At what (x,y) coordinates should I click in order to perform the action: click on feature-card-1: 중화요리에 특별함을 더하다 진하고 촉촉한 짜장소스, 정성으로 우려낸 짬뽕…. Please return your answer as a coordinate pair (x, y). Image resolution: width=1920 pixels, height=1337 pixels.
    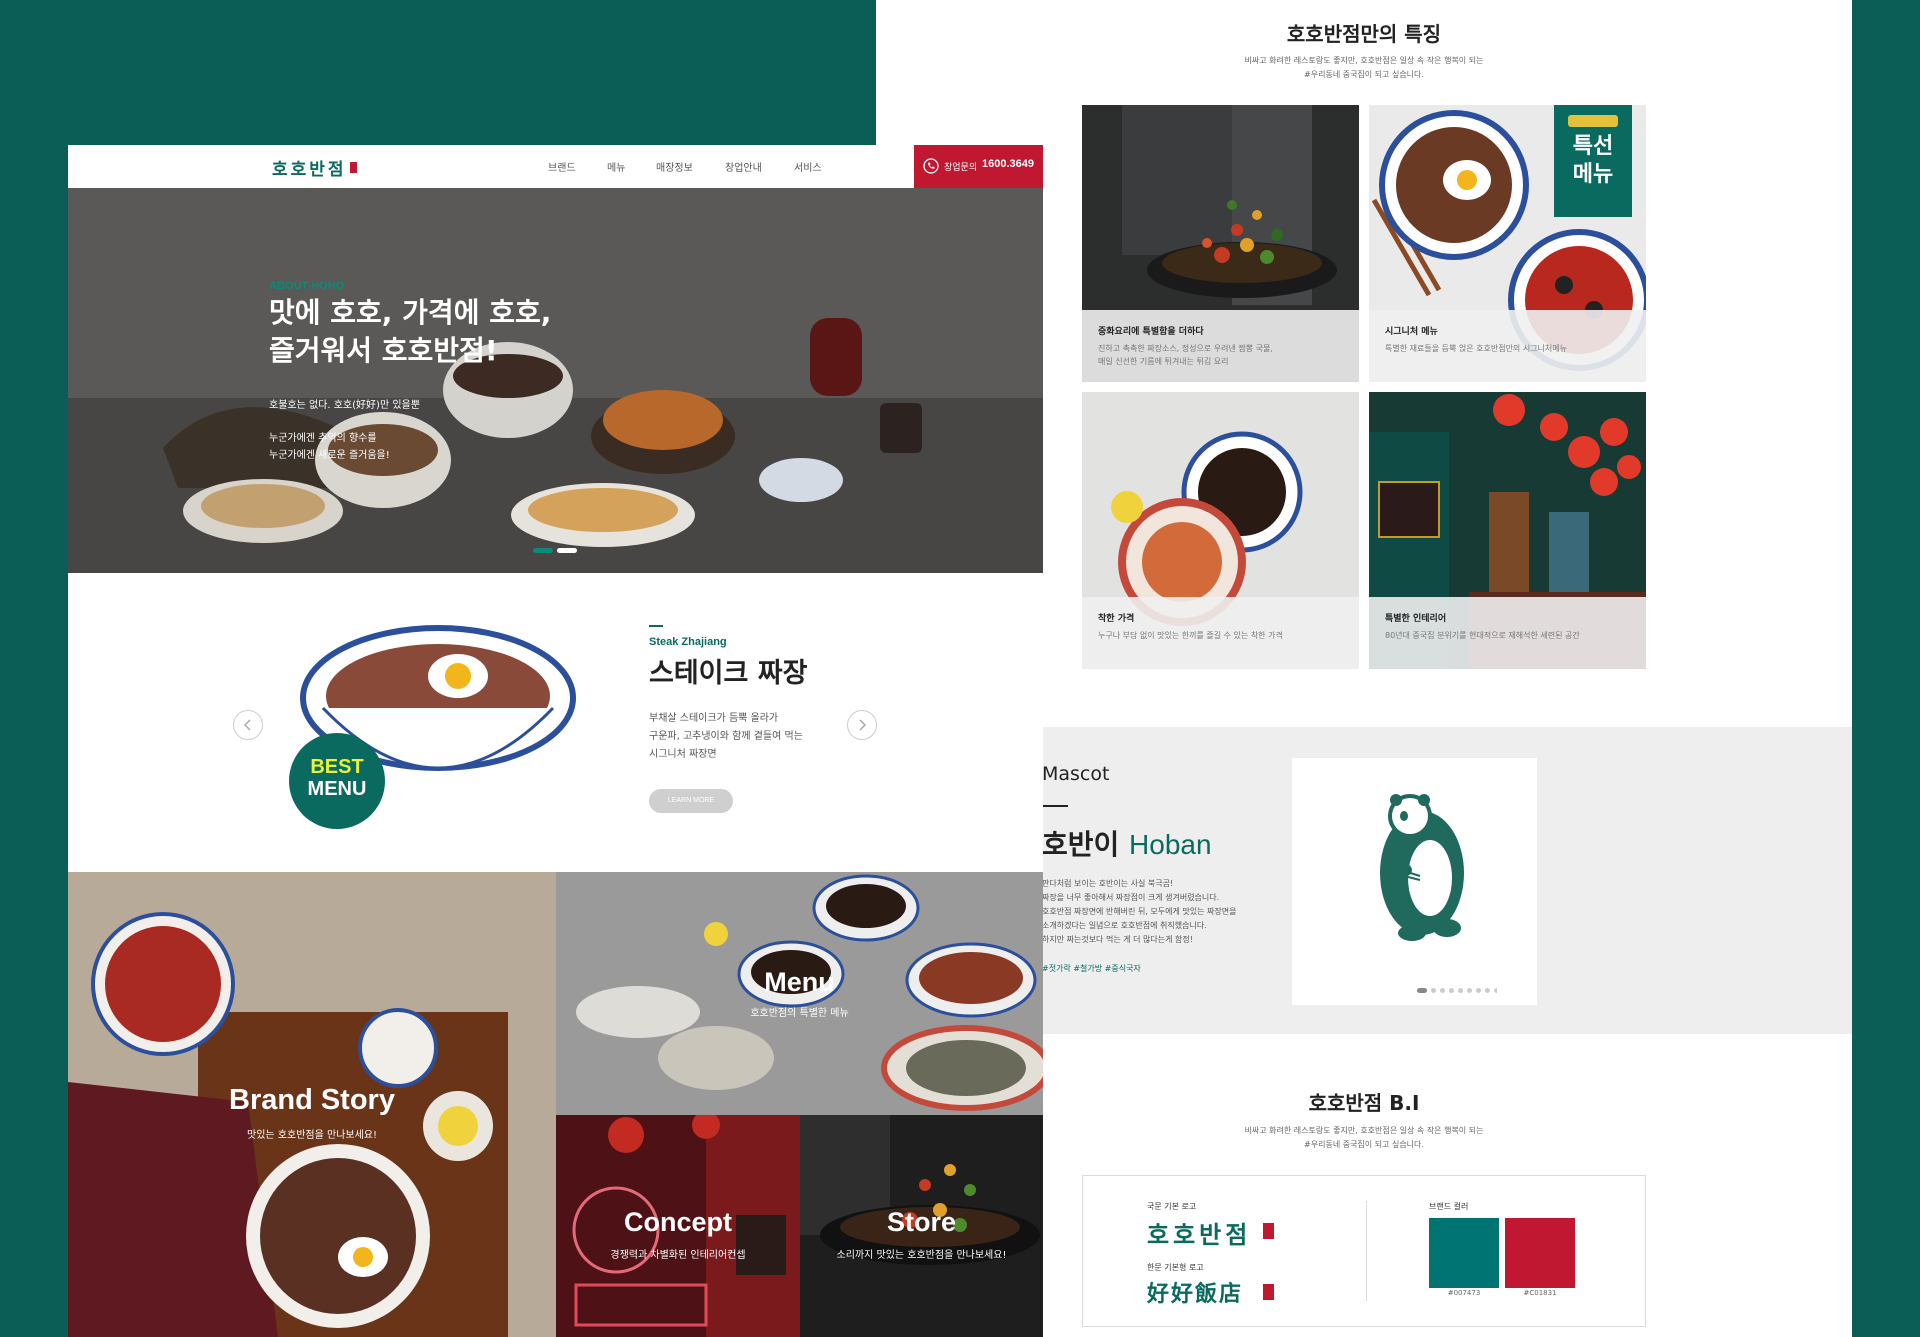
    Looking at the image, I should click on (1220, 243).